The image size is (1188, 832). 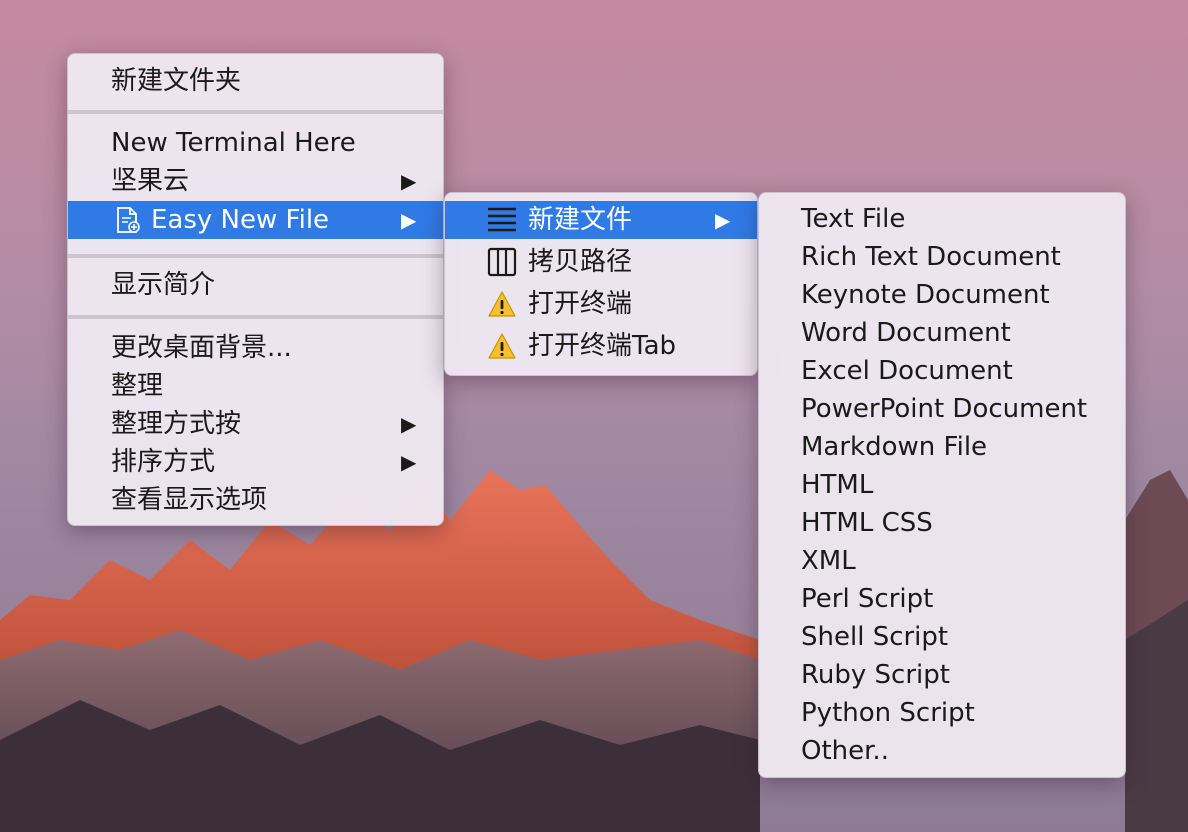 What do you see at coordinates (255, 181) in the screenshot?
I see `menu-item-jianguoyun: 坚果云 ▶` at bounding box center [255, 181].